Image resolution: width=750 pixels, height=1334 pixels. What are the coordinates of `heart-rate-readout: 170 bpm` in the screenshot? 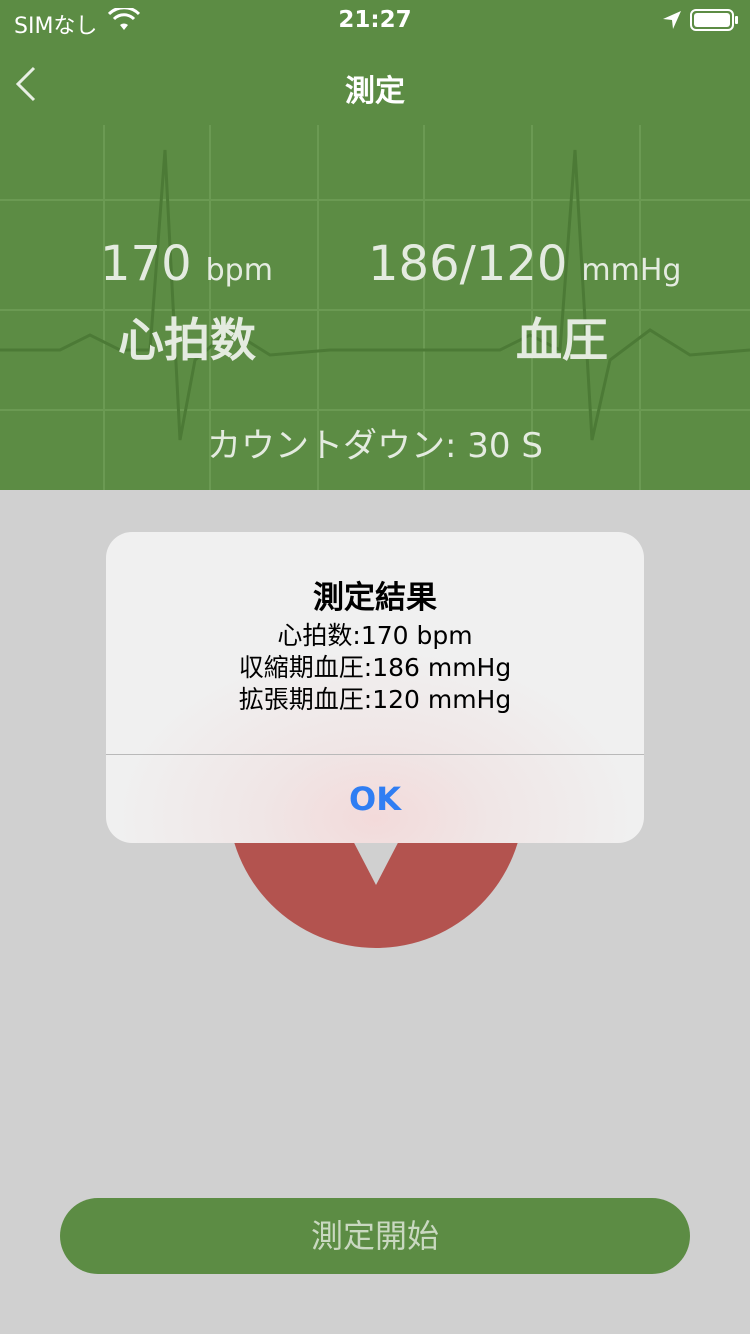 It's located at (186, 264).